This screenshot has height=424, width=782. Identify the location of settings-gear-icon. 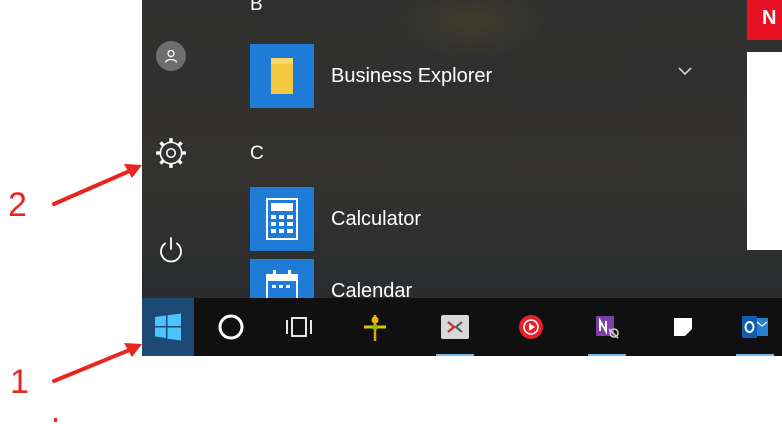
(171, 153).